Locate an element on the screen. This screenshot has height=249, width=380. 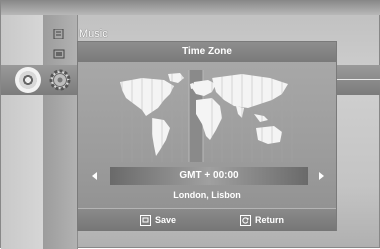
save-label: Save is located at coordinates (166, 220).